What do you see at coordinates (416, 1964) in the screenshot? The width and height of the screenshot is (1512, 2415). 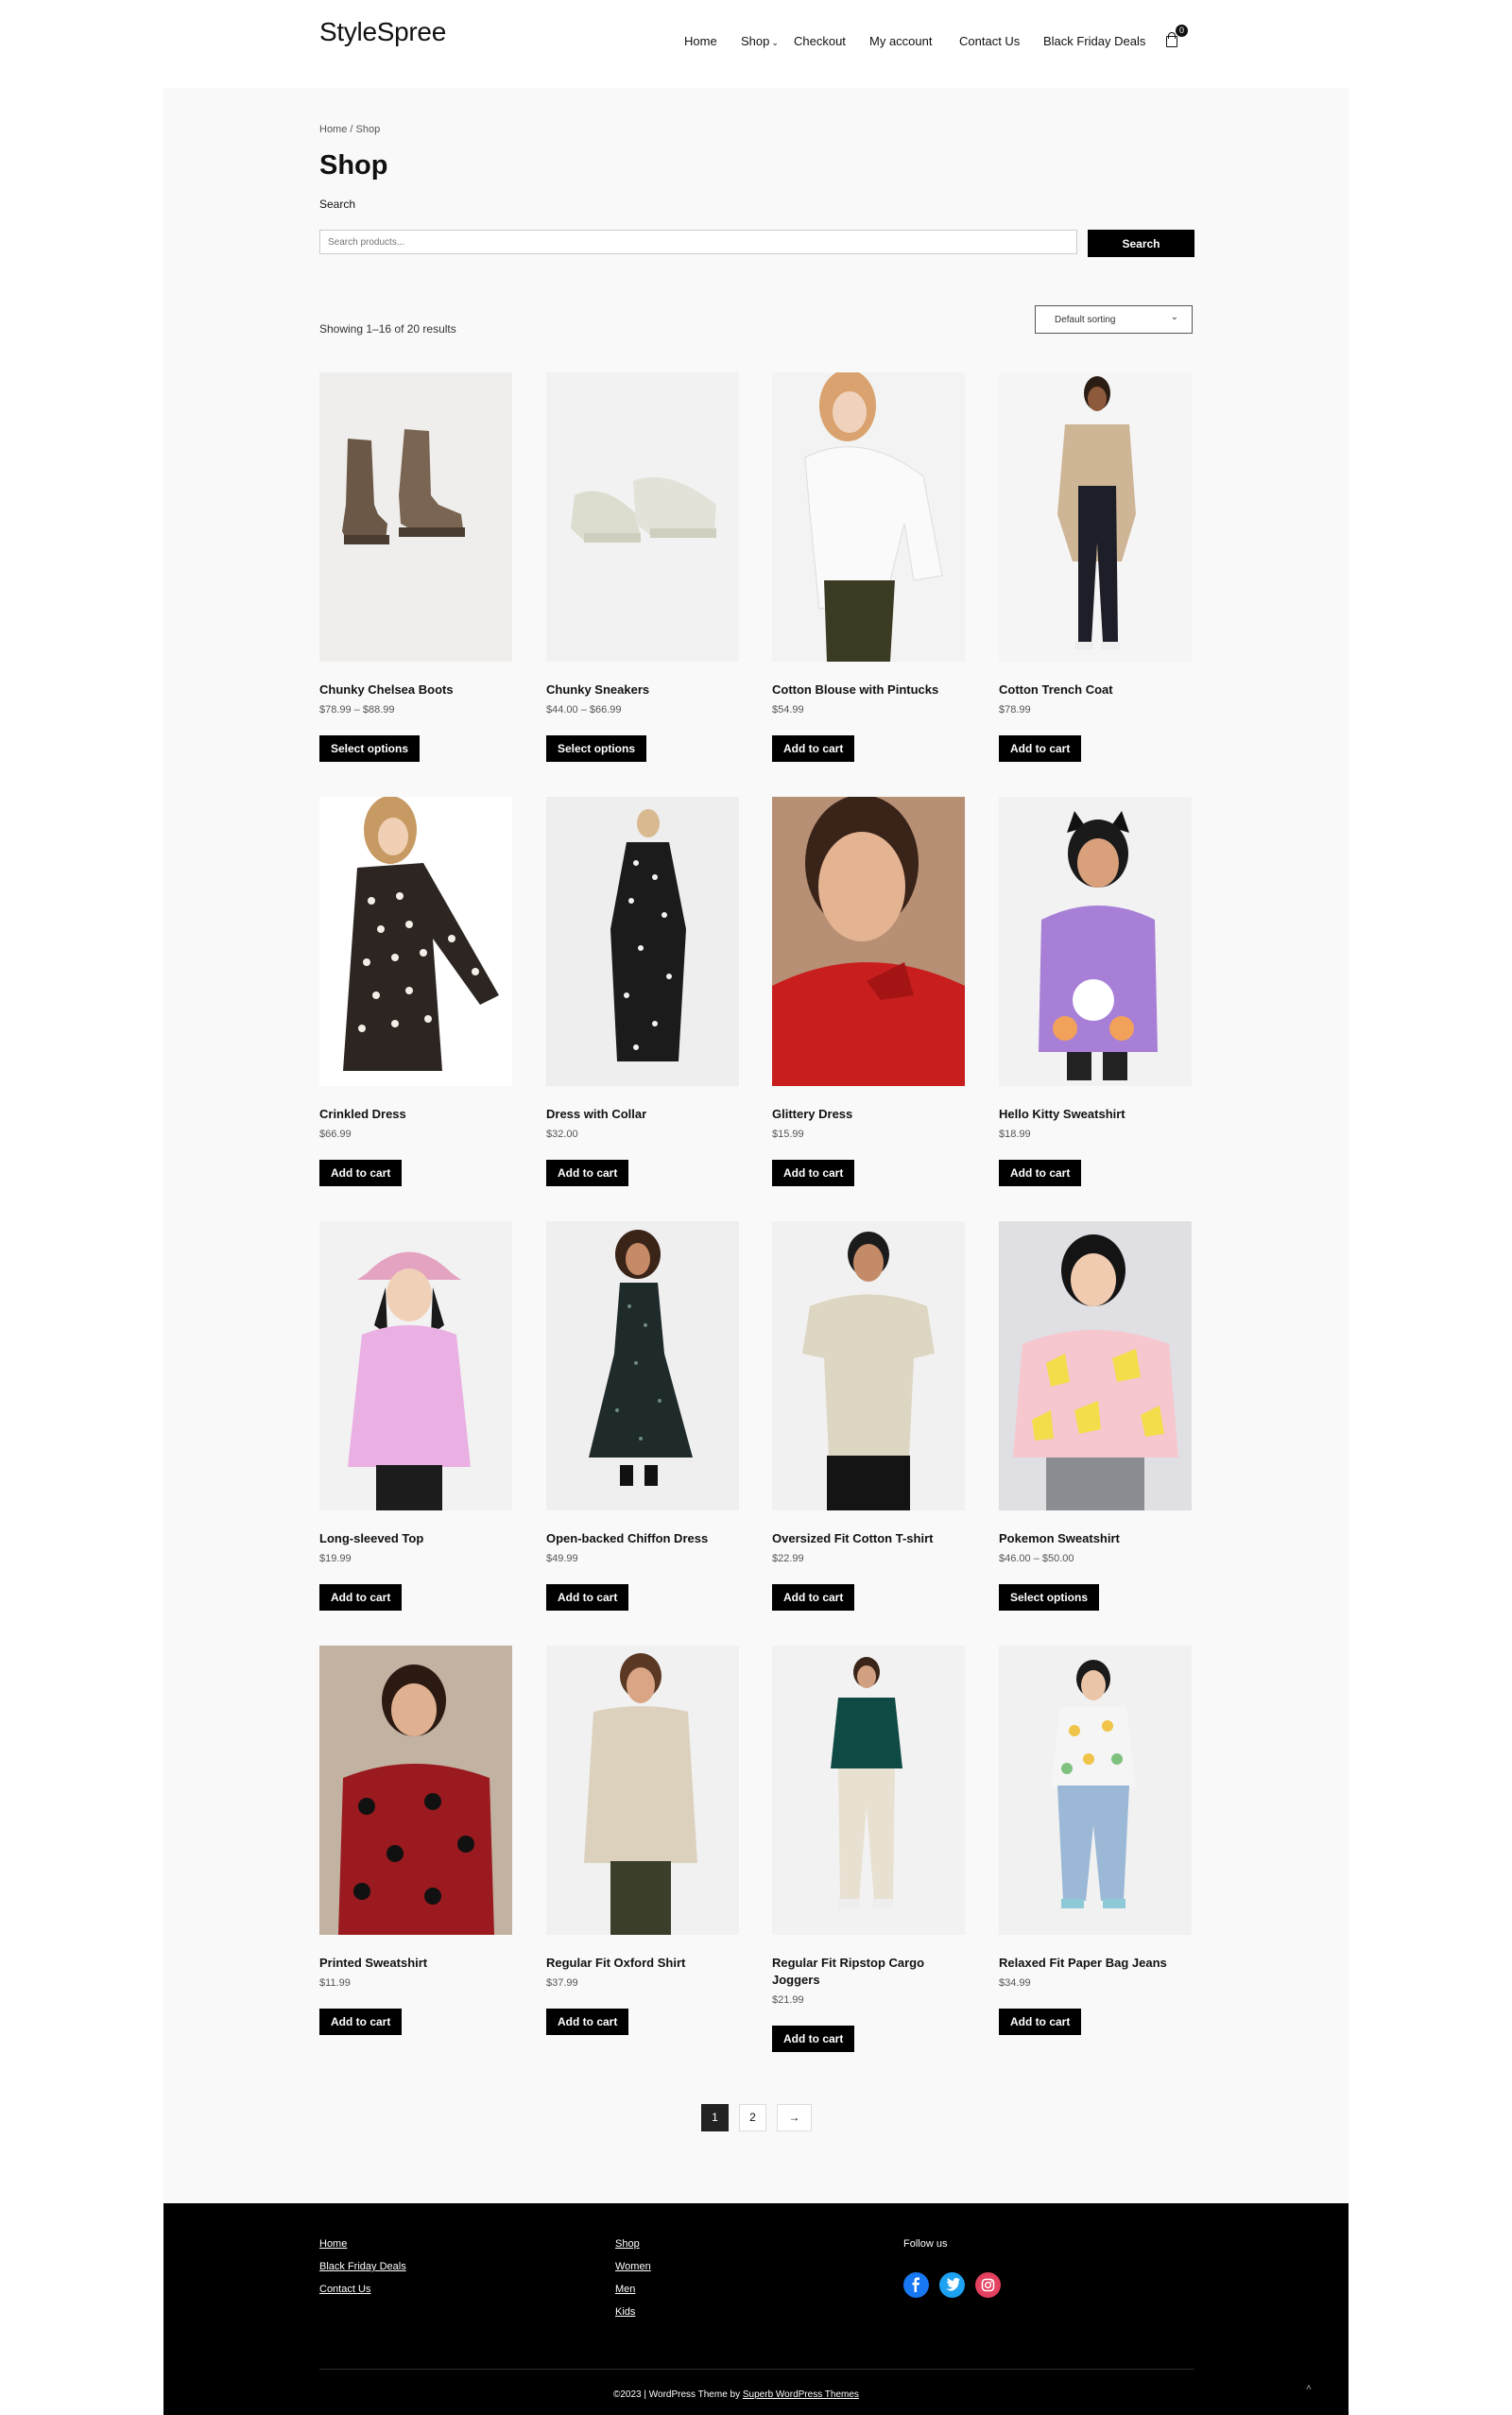 I see `product-name: Printed Sweatshirt` at bounding box center [416, 1964].